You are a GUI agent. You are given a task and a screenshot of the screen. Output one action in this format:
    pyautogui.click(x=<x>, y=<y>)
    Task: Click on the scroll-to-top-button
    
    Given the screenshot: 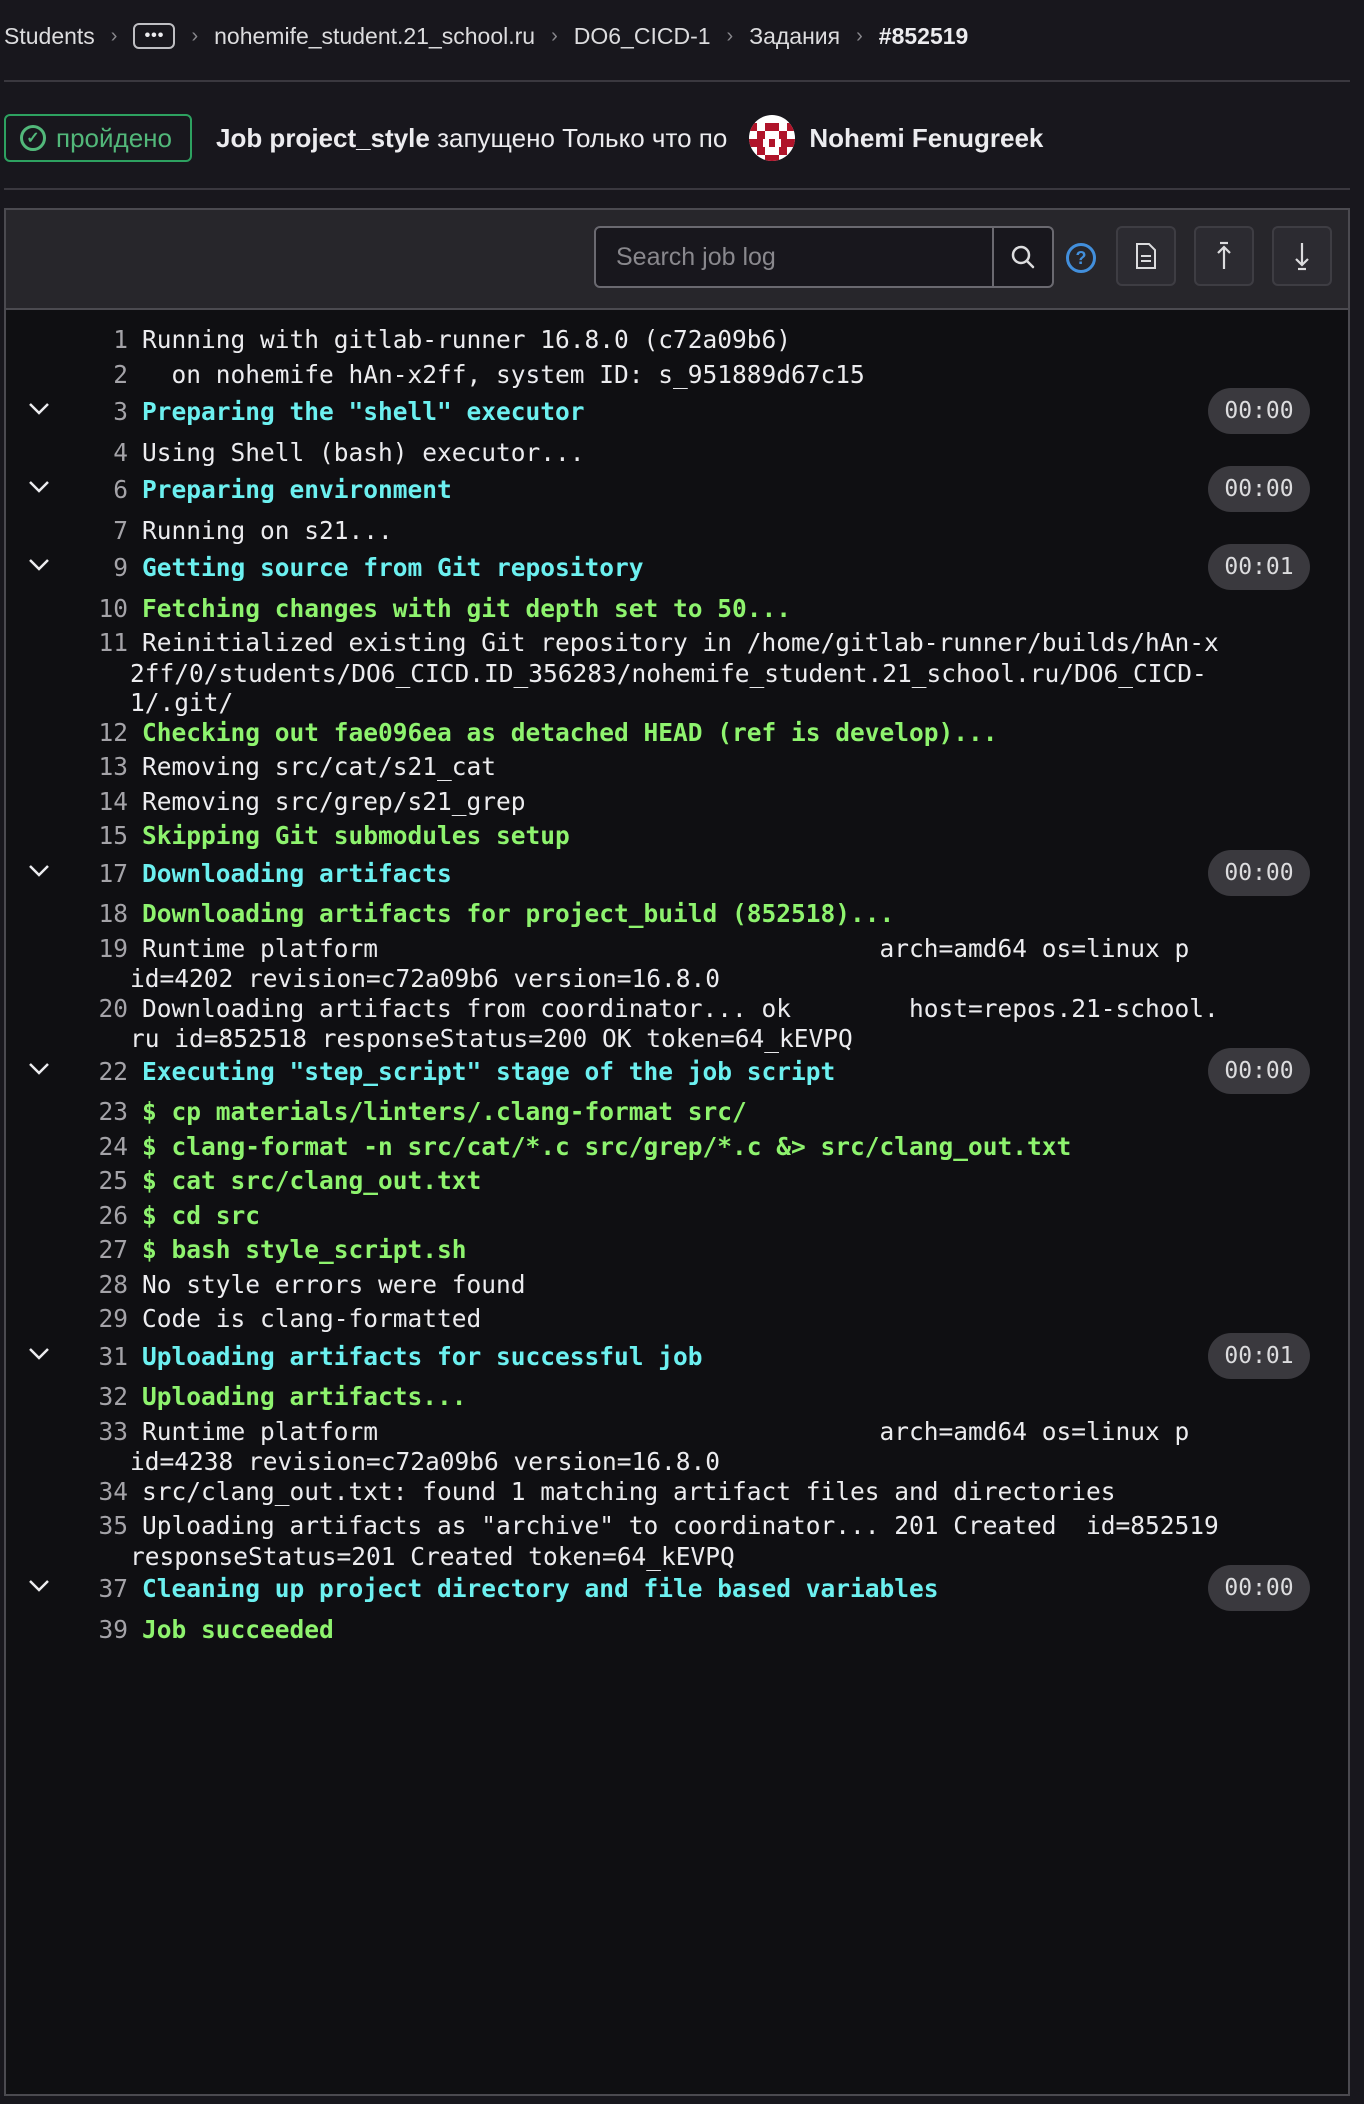 What is the action you would take?
    pyautogui.click(x=1224, y=256)
    